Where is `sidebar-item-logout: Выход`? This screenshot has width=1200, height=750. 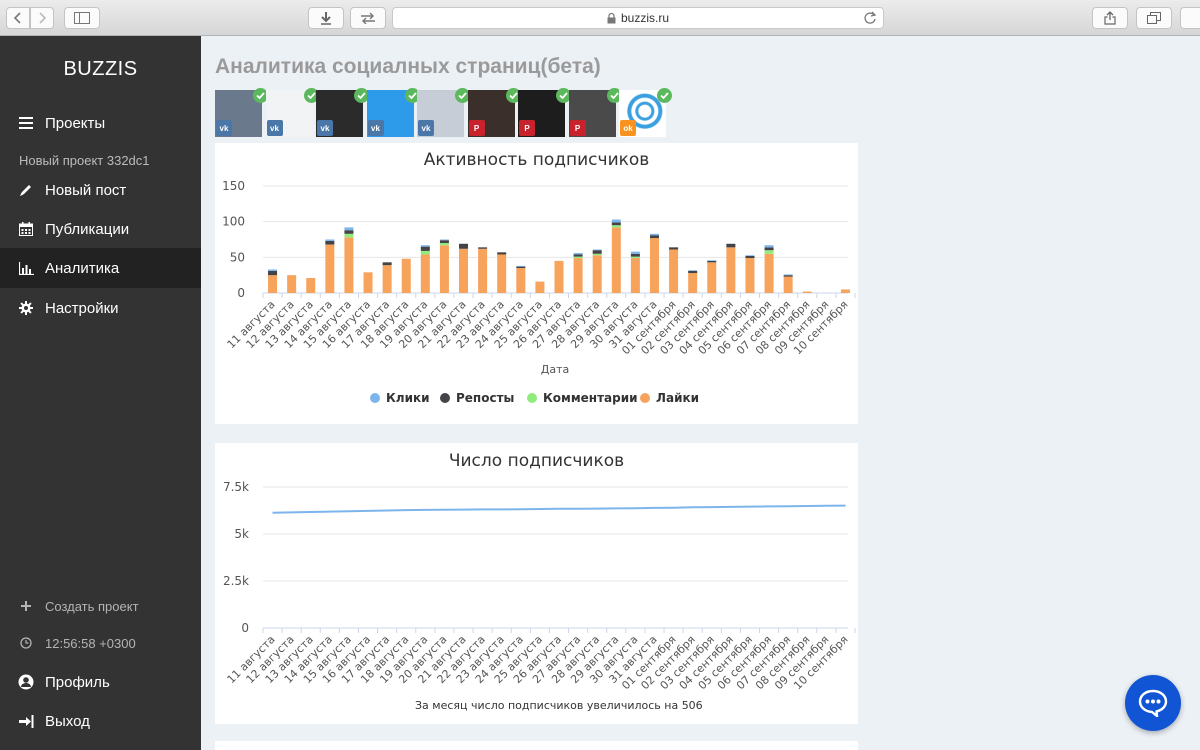
sidebar-item-logout: Выход is located at coordinates (100, 721).